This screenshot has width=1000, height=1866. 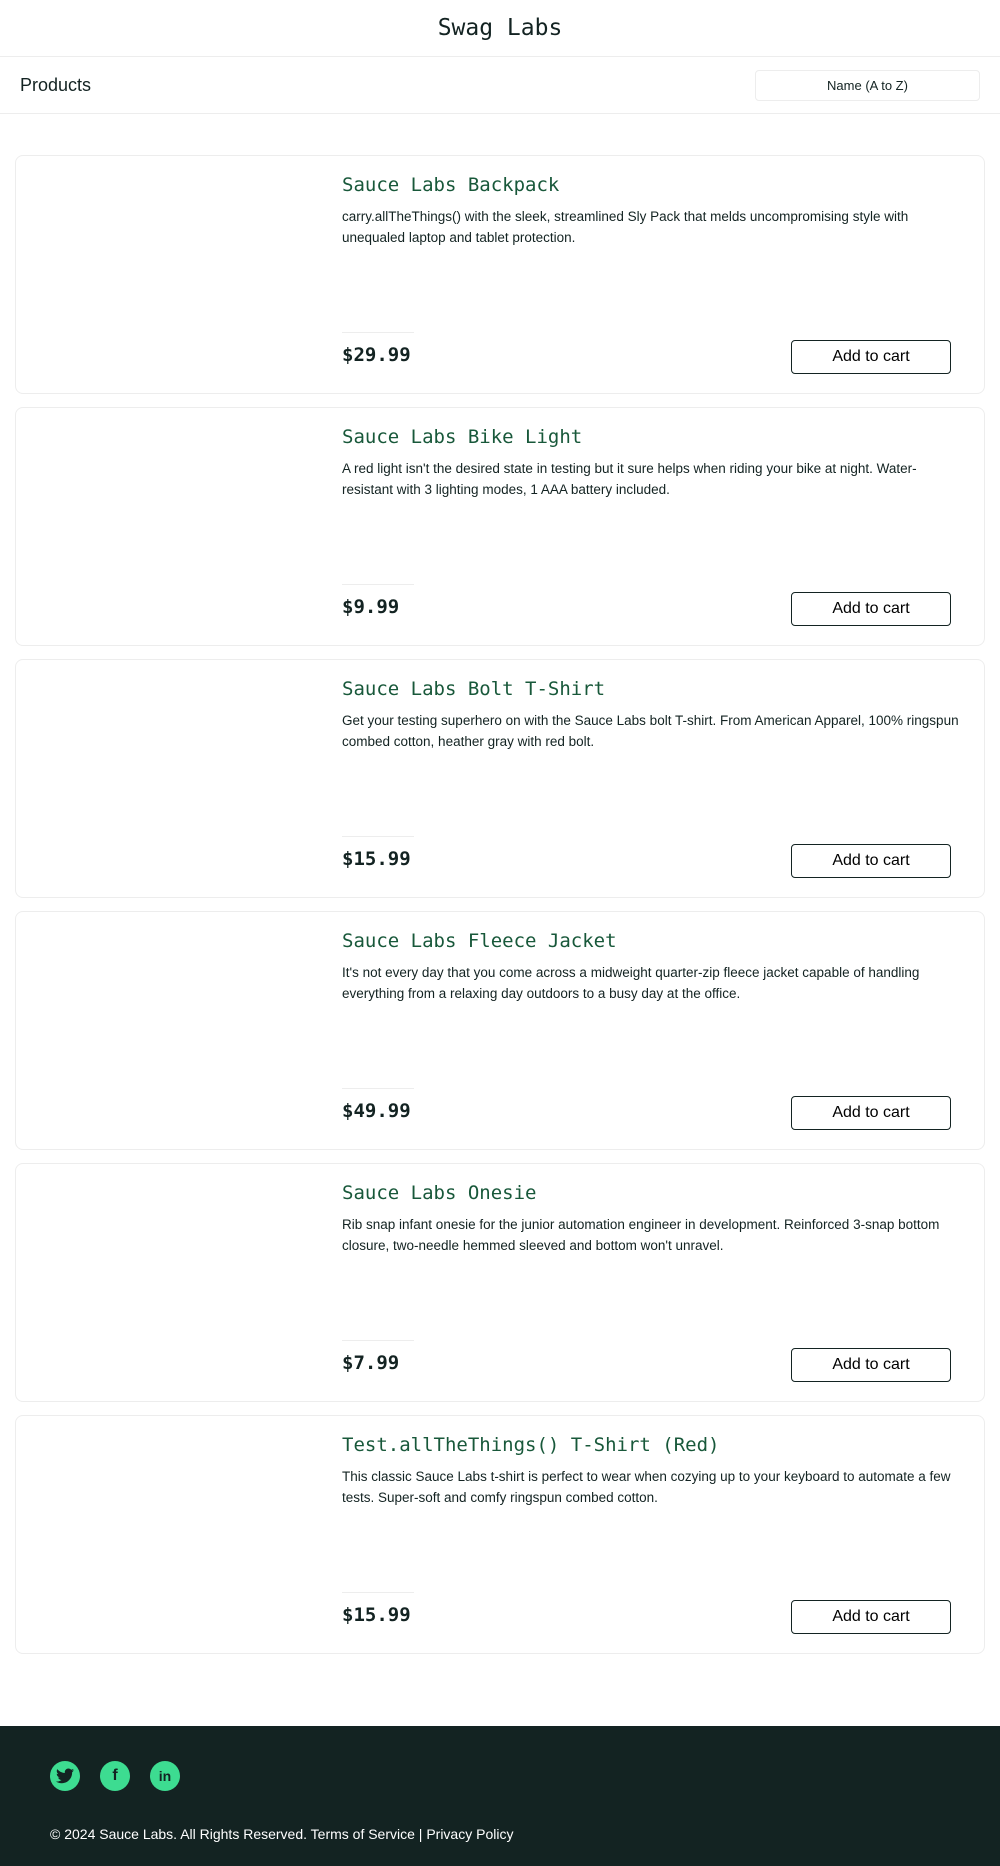 What do you see at coordinates (376, 1111) in the screenshot?
I see `item-price: $49.99` at bounding box center [376, 1111].